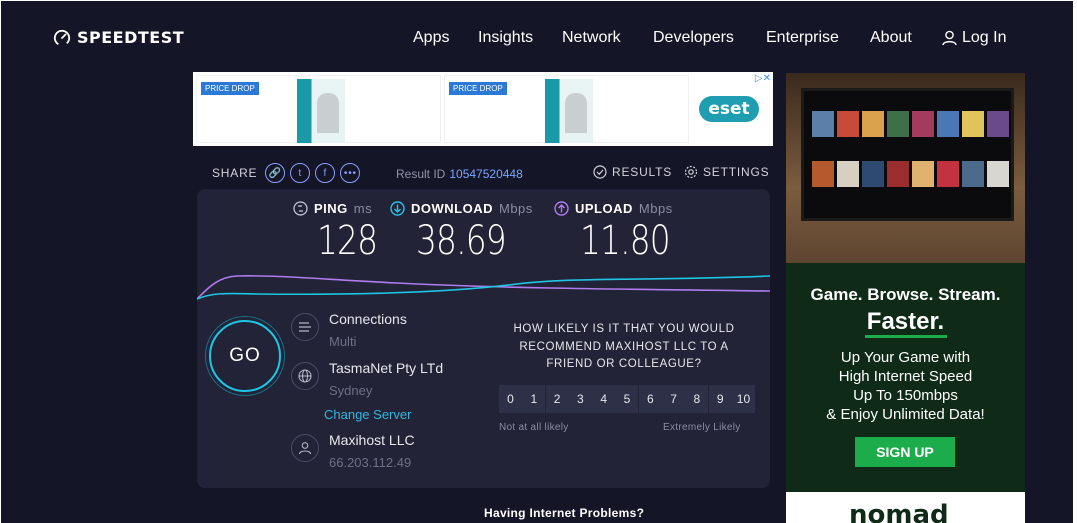  What do you see at coordinates (461, 241) in the screenshot?
I see `download-value: 38.69` at bounding box center [461, 241].